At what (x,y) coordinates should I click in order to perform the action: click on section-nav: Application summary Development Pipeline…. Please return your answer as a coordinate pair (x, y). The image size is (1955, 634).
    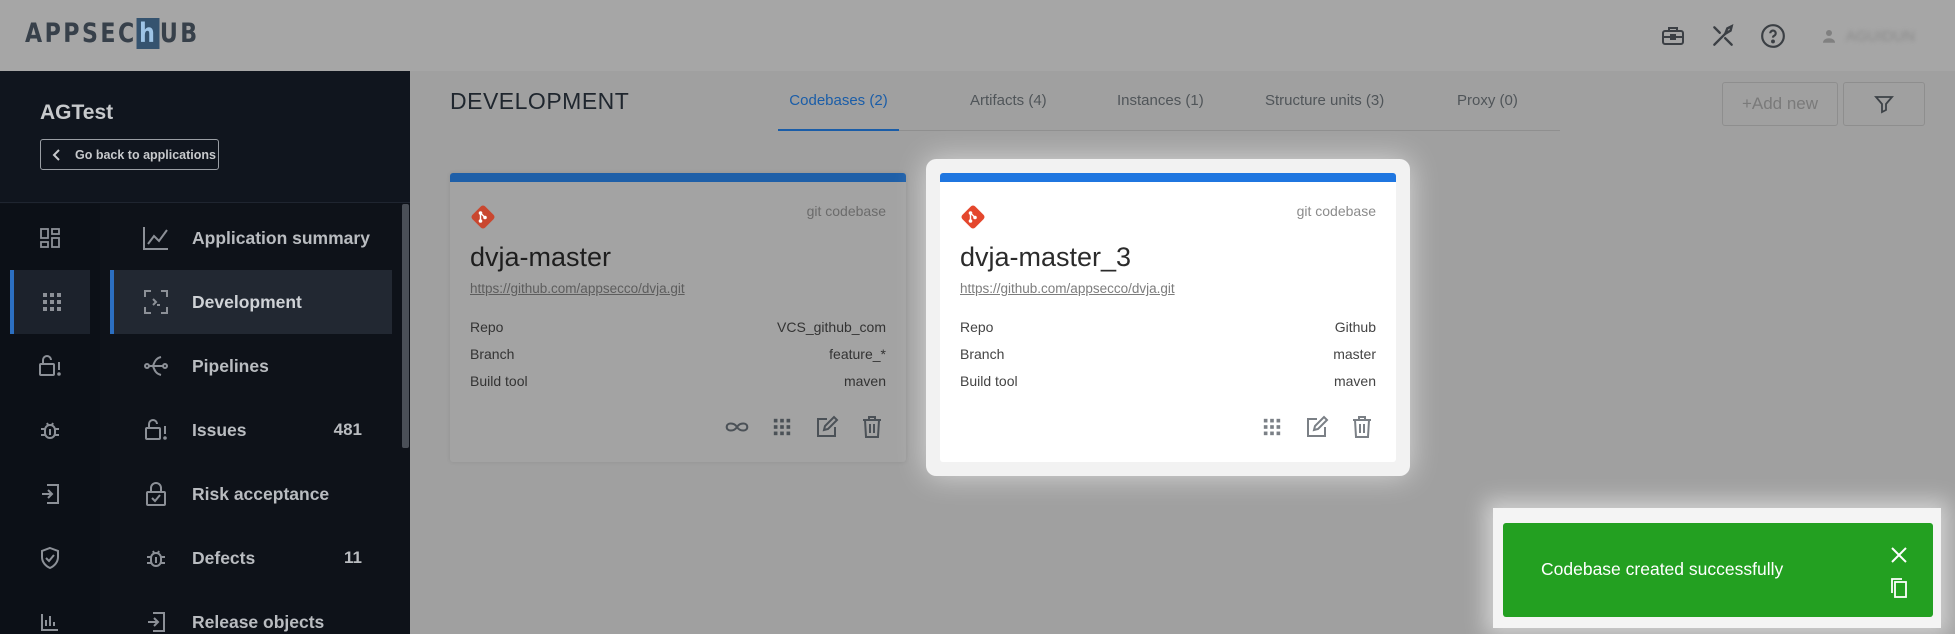
    Looking at the image, I should click on (251, 419).